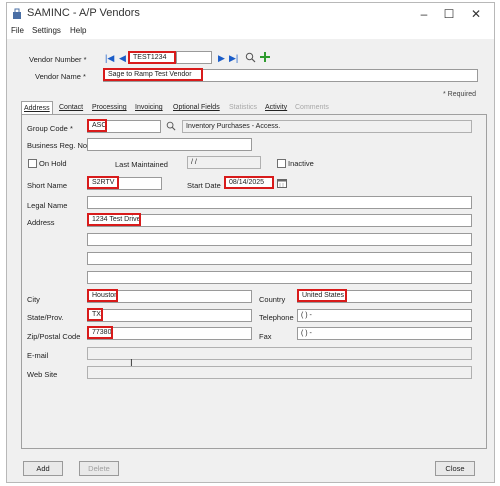  Describe the element at coordinates (58, 59) in the screenshot. I see `vendor-number-label: Vendor Number *` at that location.